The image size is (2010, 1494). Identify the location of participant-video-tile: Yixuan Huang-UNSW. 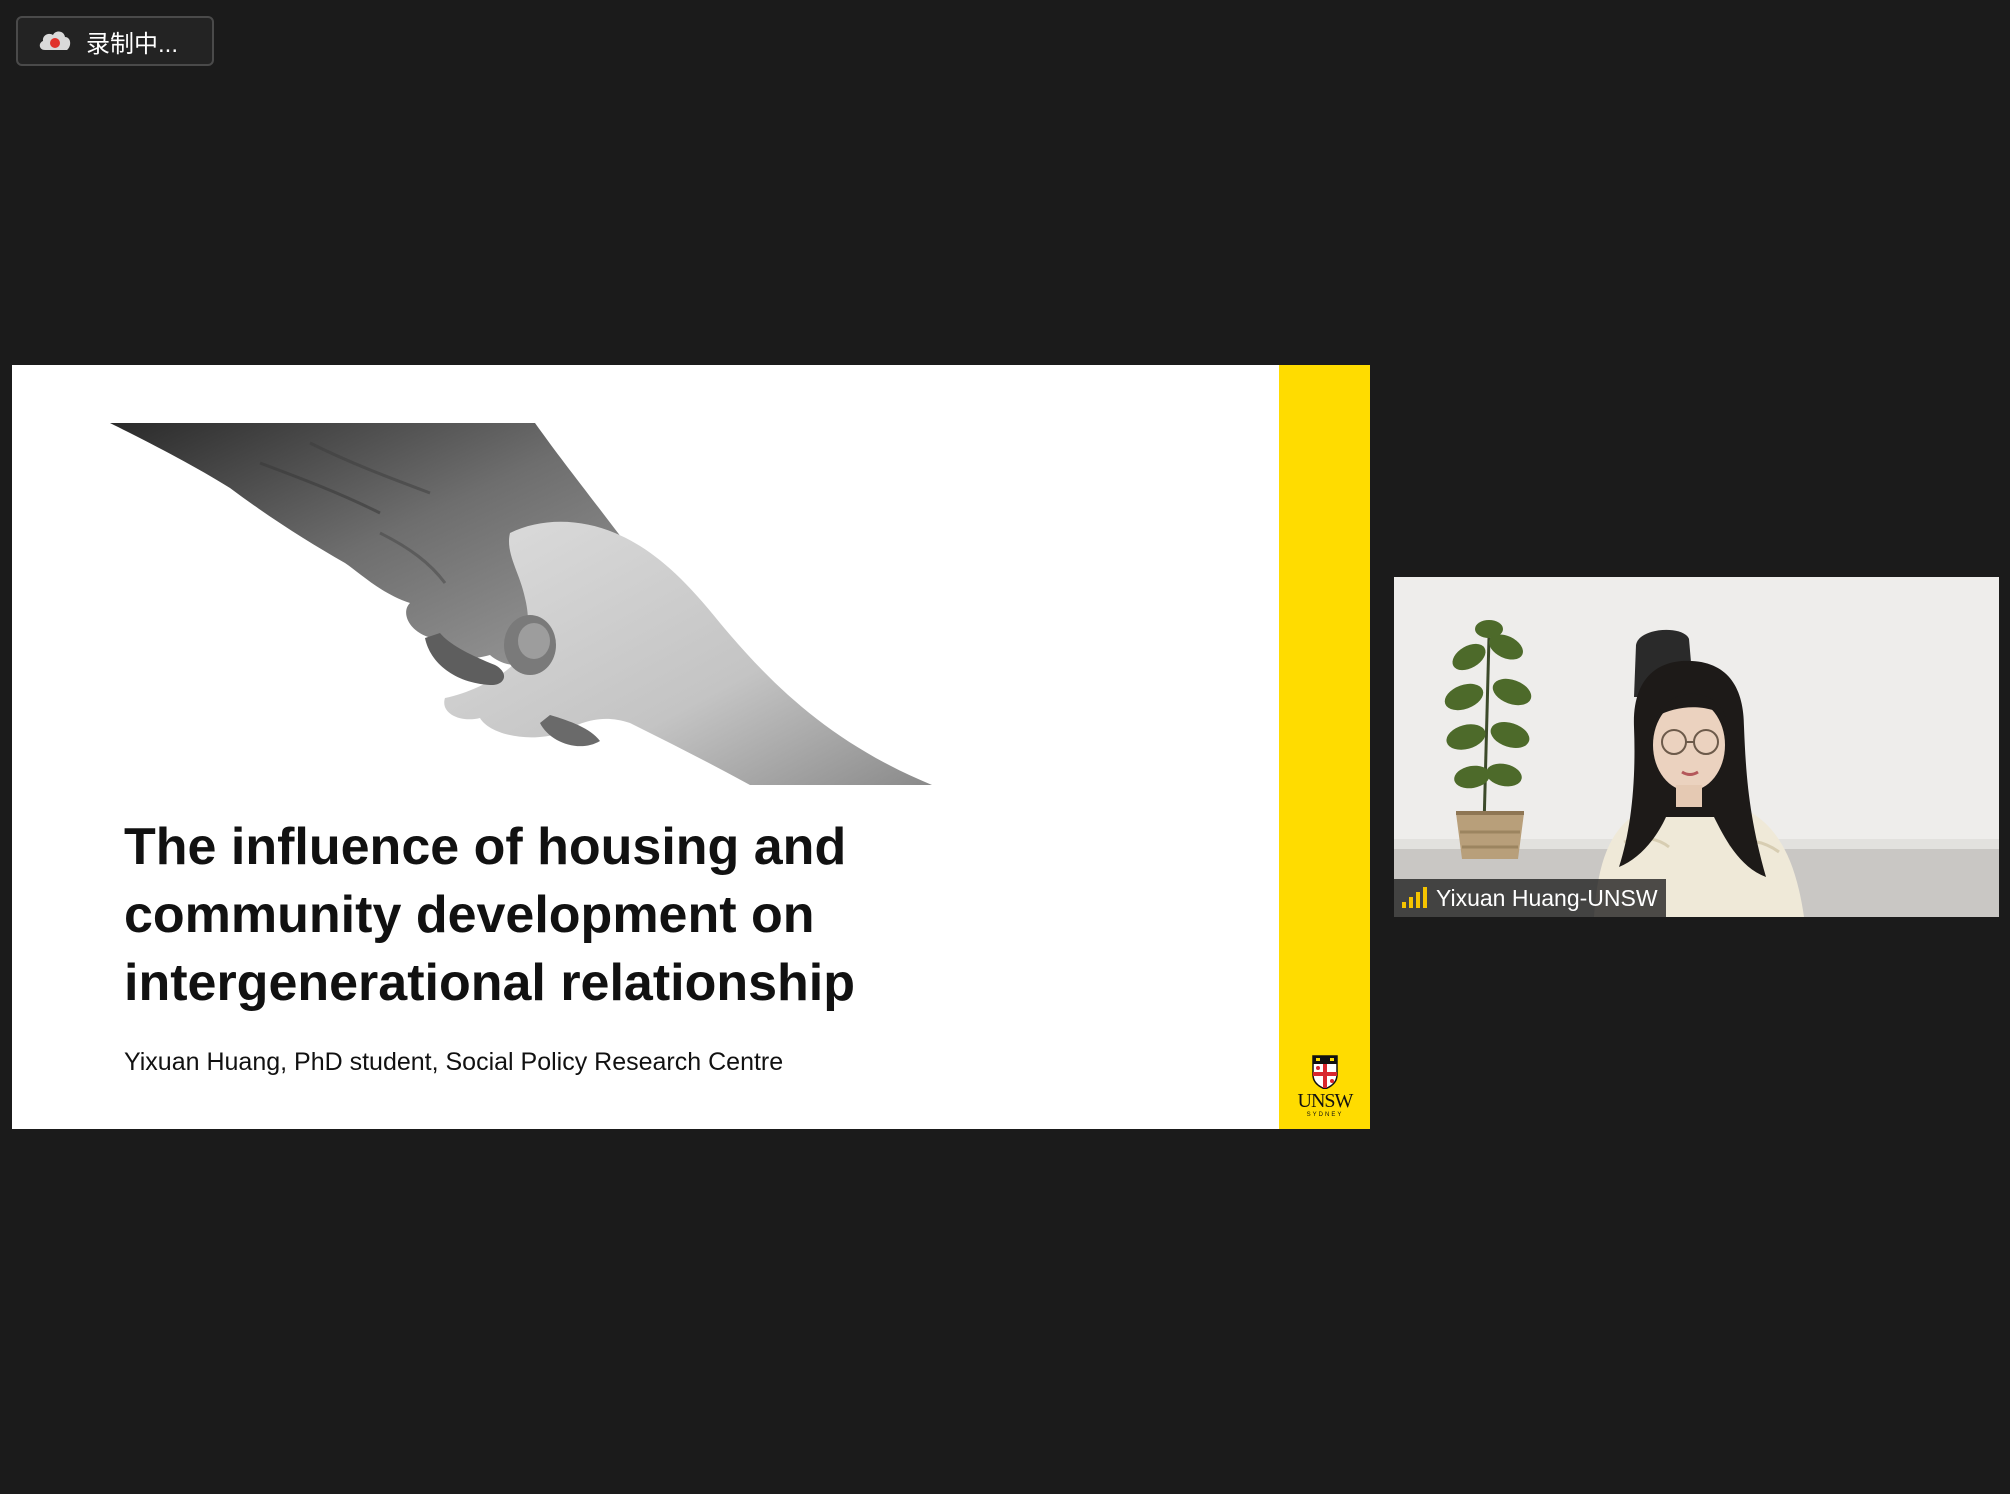
(1696, 747).